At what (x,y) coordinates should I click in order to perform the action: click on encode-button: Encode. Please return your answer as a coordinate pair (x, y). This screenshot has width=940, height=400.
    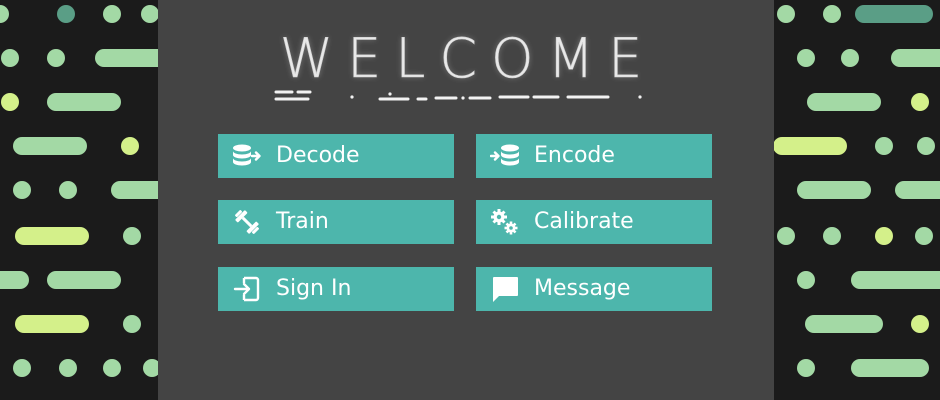
    Looking at the image, I should click on (594, 156).